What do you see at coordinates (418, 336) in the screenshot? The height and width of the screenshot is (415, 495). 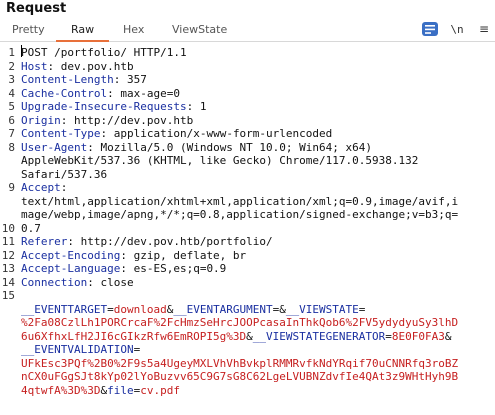 I see `param-value: 8E0F0FA3` at bounding box center [418, 336].